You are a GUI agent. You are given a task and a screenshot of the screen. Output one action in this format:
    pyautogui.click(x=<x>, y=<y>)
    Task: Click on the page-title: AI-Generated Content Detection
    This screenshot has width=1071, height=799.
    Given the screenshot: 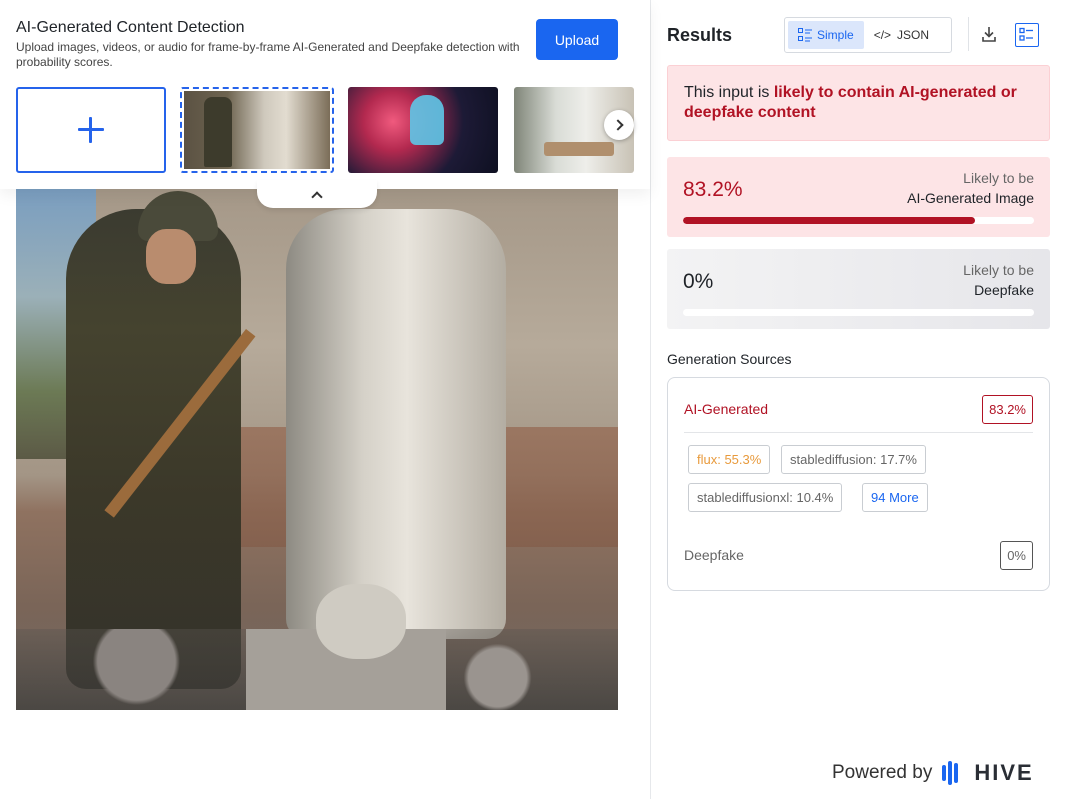 What is the action you would take?
    pyautogui.click(x=130, y=27)
    